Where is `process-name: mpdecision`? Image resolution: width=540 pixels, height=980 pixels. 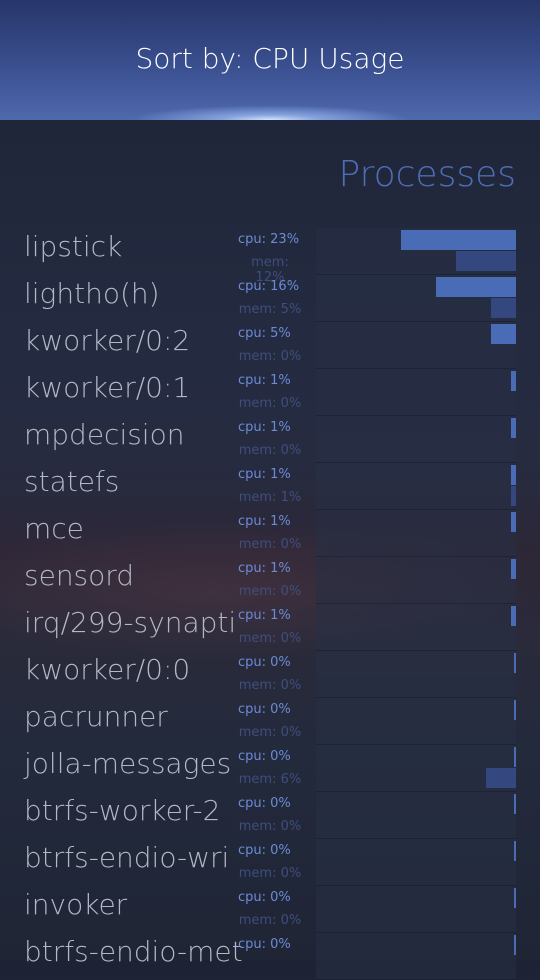
process-name: mpdecision is located at coordinates (104, 434).